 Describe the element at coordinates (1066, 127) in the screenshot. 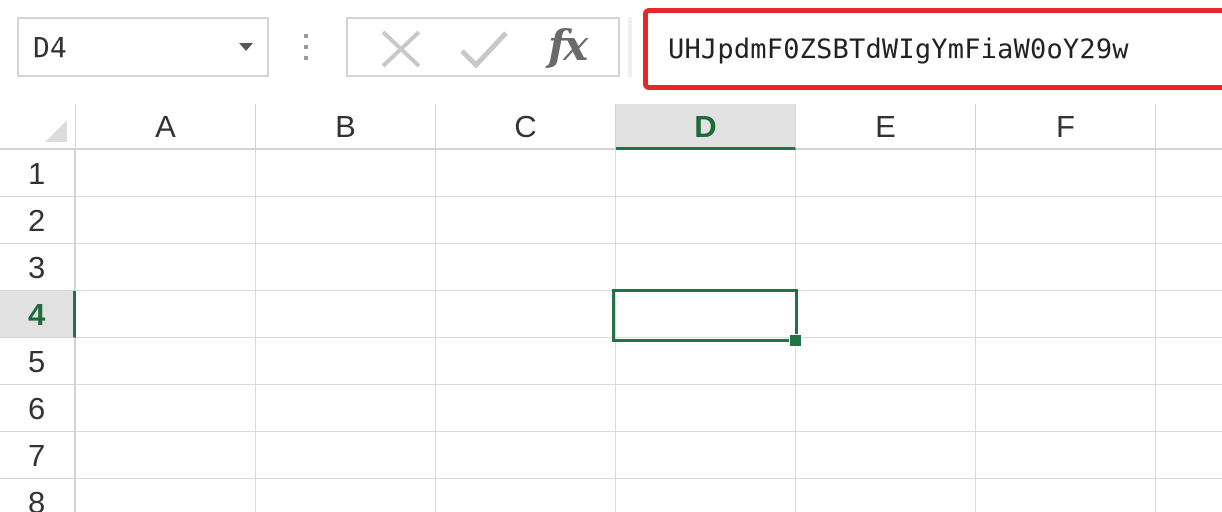

I see `column-header-f: F` at that location.